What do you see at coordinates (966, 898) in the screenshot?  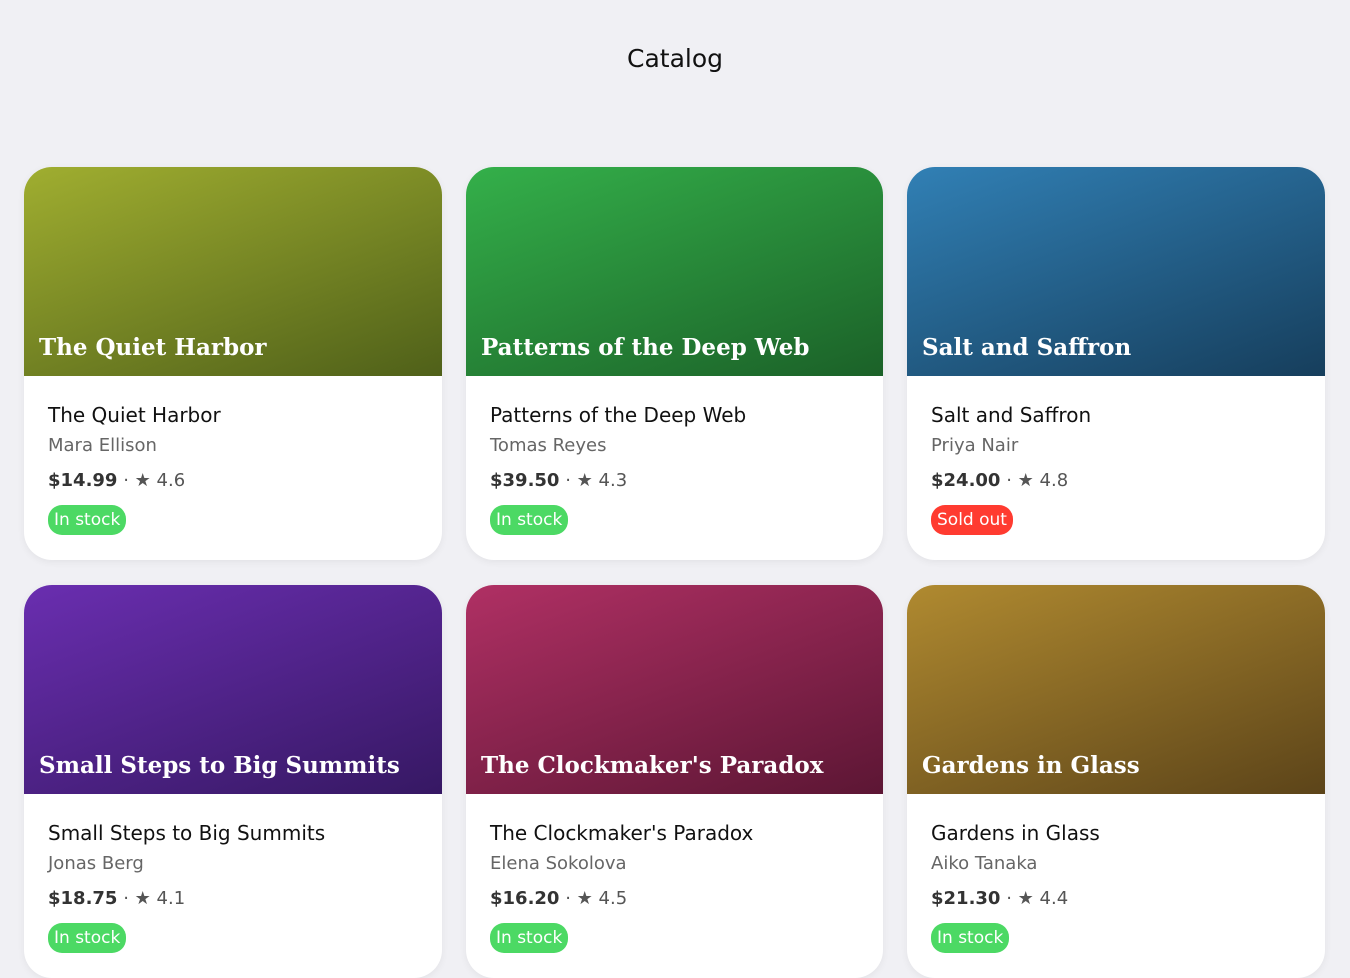 I see `book-price: $21.30` at bounding box center [966, 898].